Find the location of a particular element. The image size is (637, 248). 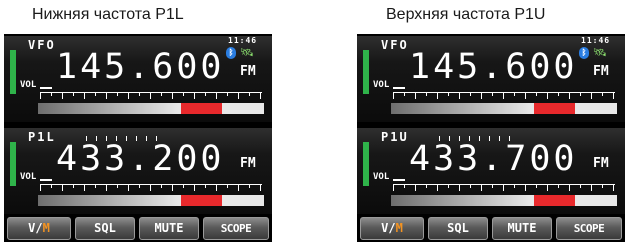

band-b-vol-label: VOL is located at coordinates (28, 177).